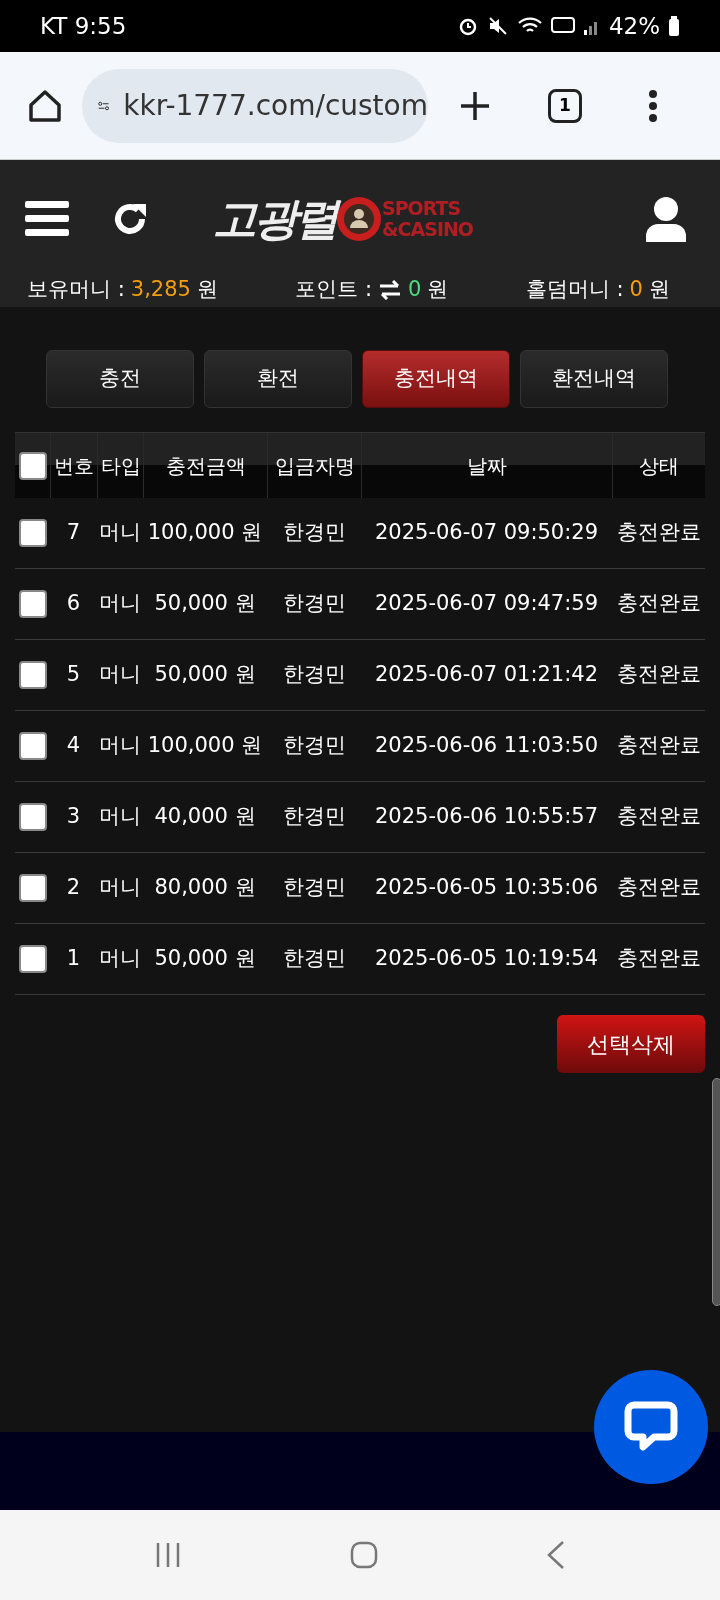  Describe the element at coordinates (47, 219) in the screenshot. I see `menu-icon` at that location.